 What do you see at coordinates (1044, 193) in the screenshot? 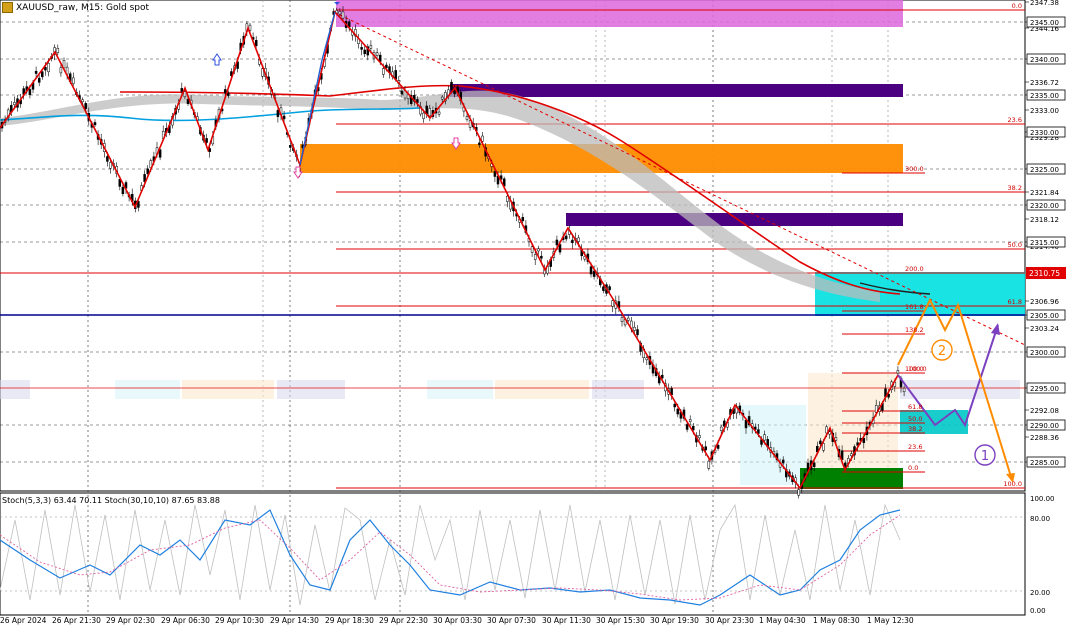
I see `price-label: 2321.84` at bounding box center [1044, 193].